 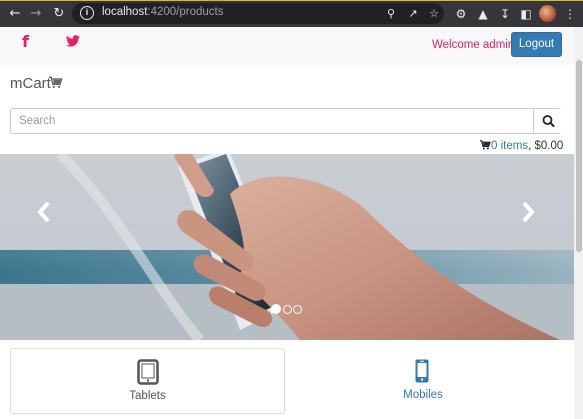 I want to click on info-icon: i, so click(x=87, y=13).